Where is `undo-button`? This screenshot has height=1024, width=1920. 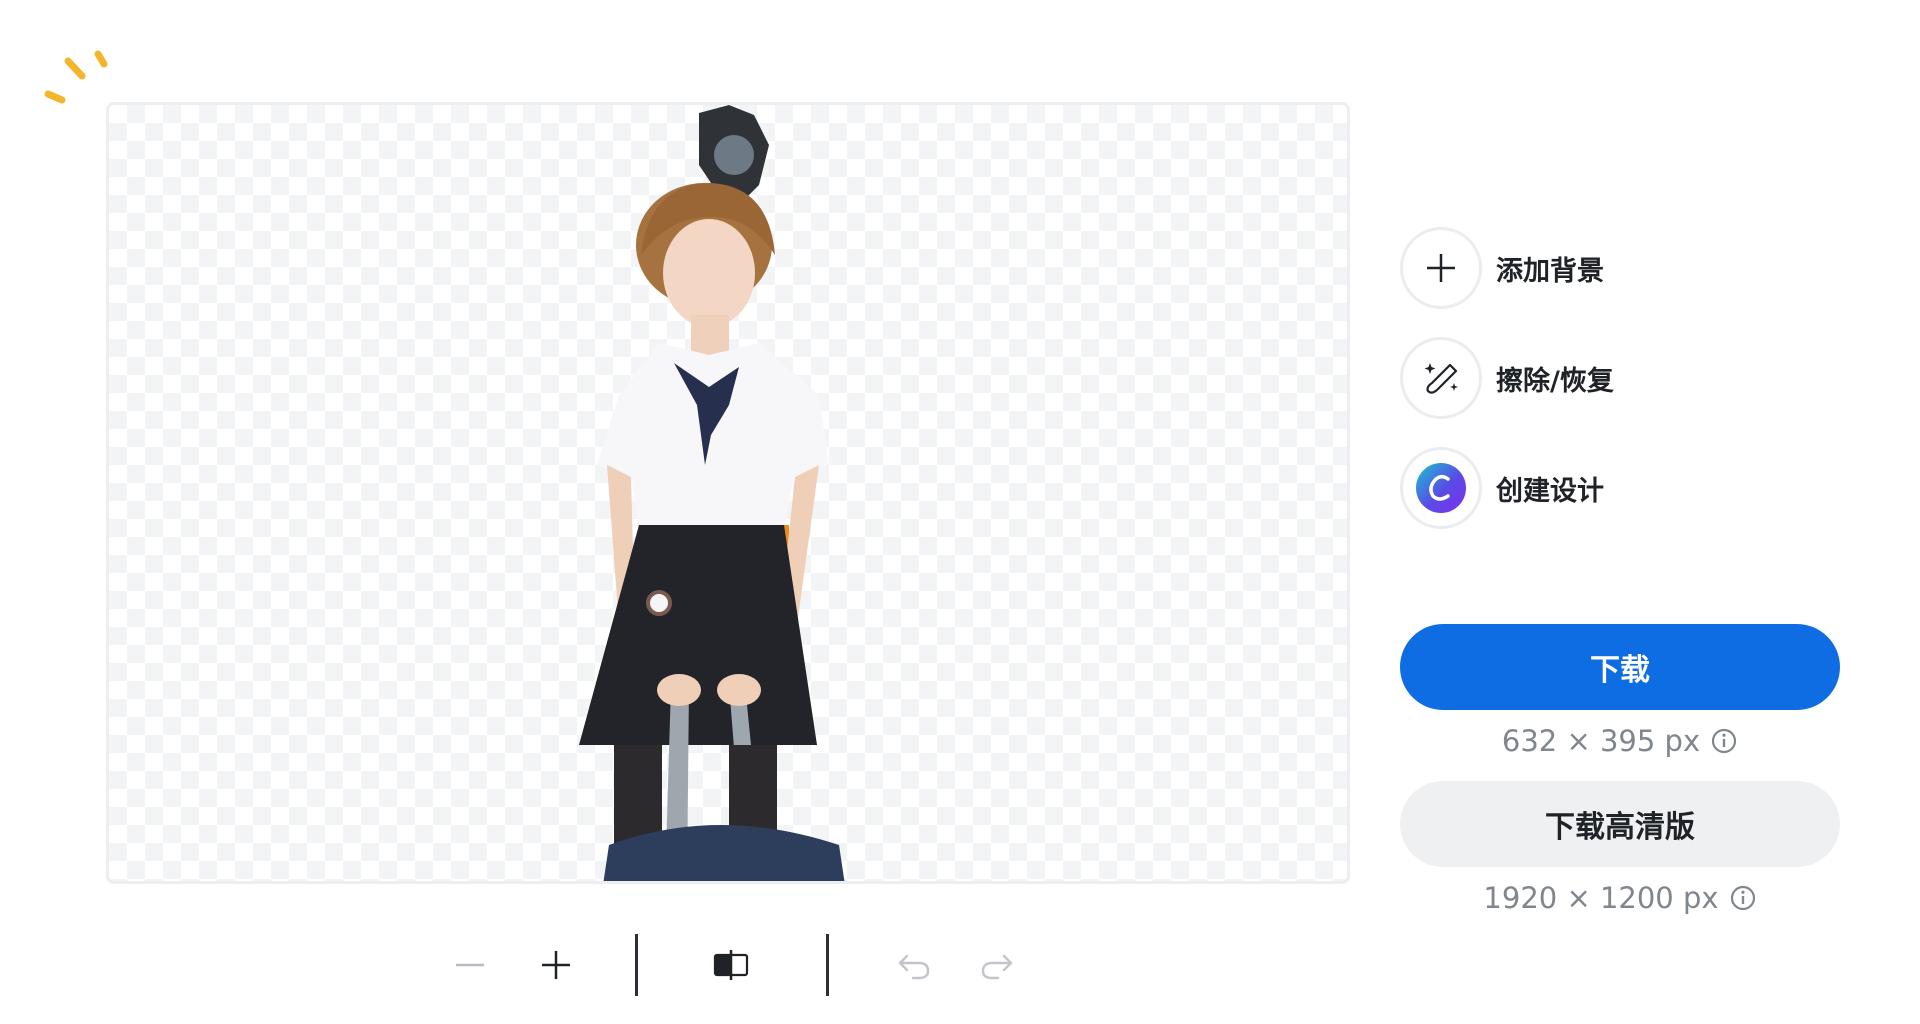
undo-button is located at coordinates (914, 965).